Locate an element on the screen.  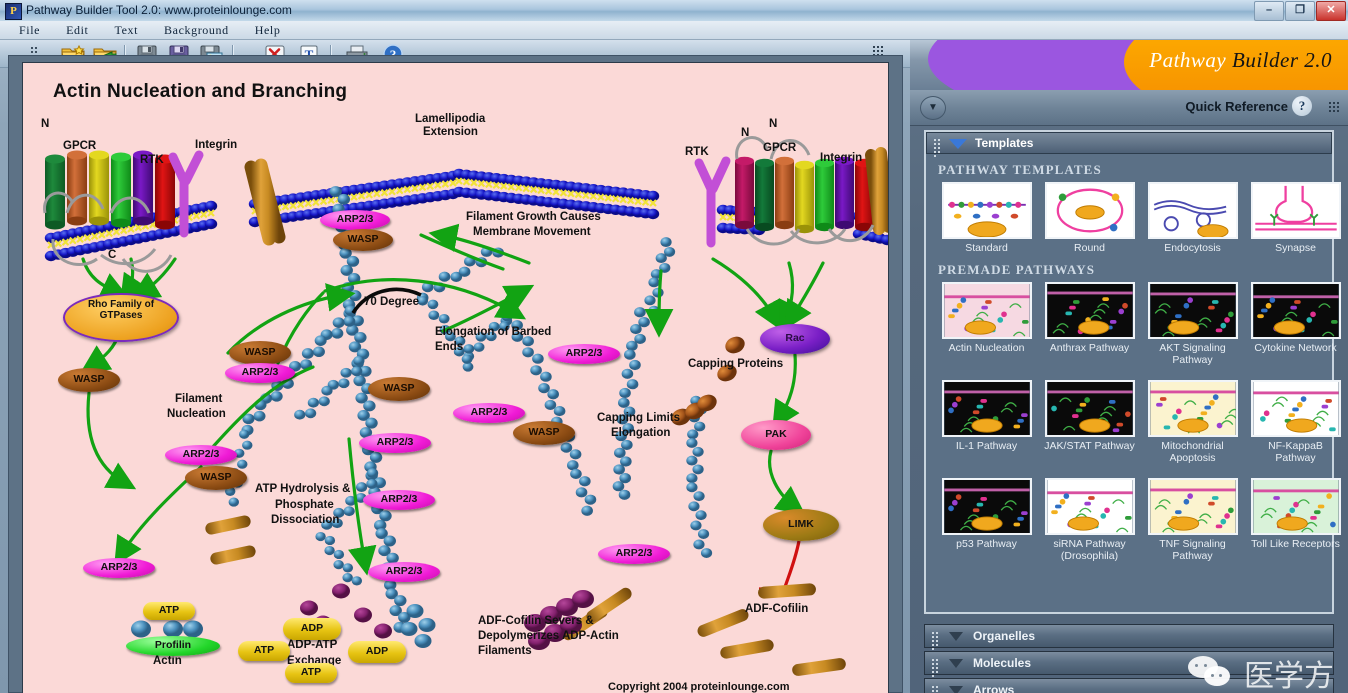
template-endocytosis: Endocytosis is located at coordinates (1192, 218).